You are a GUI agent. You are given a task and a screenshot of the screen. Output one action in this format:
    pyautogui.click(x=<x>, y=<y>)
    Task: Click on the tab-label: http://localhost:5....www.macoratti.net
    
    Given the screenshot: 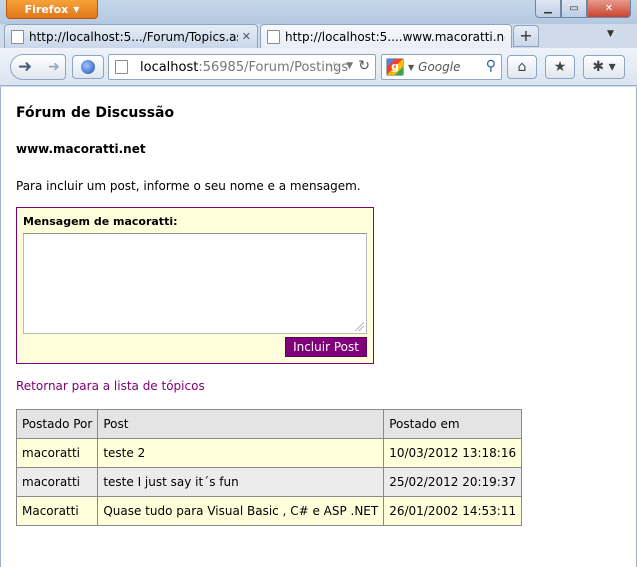 What is the action you would take?
    pyautogui.click(x=395, y=37)
    